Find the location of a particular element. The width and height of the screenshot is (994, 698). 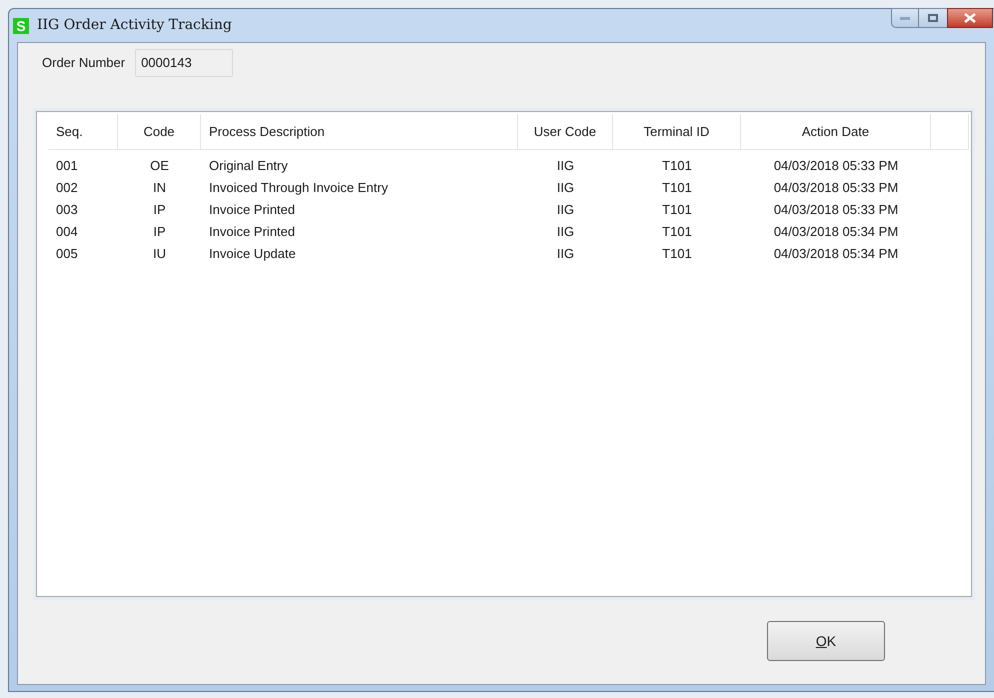

table-cell-text: Original Entry is located at coordinates (248, 166).